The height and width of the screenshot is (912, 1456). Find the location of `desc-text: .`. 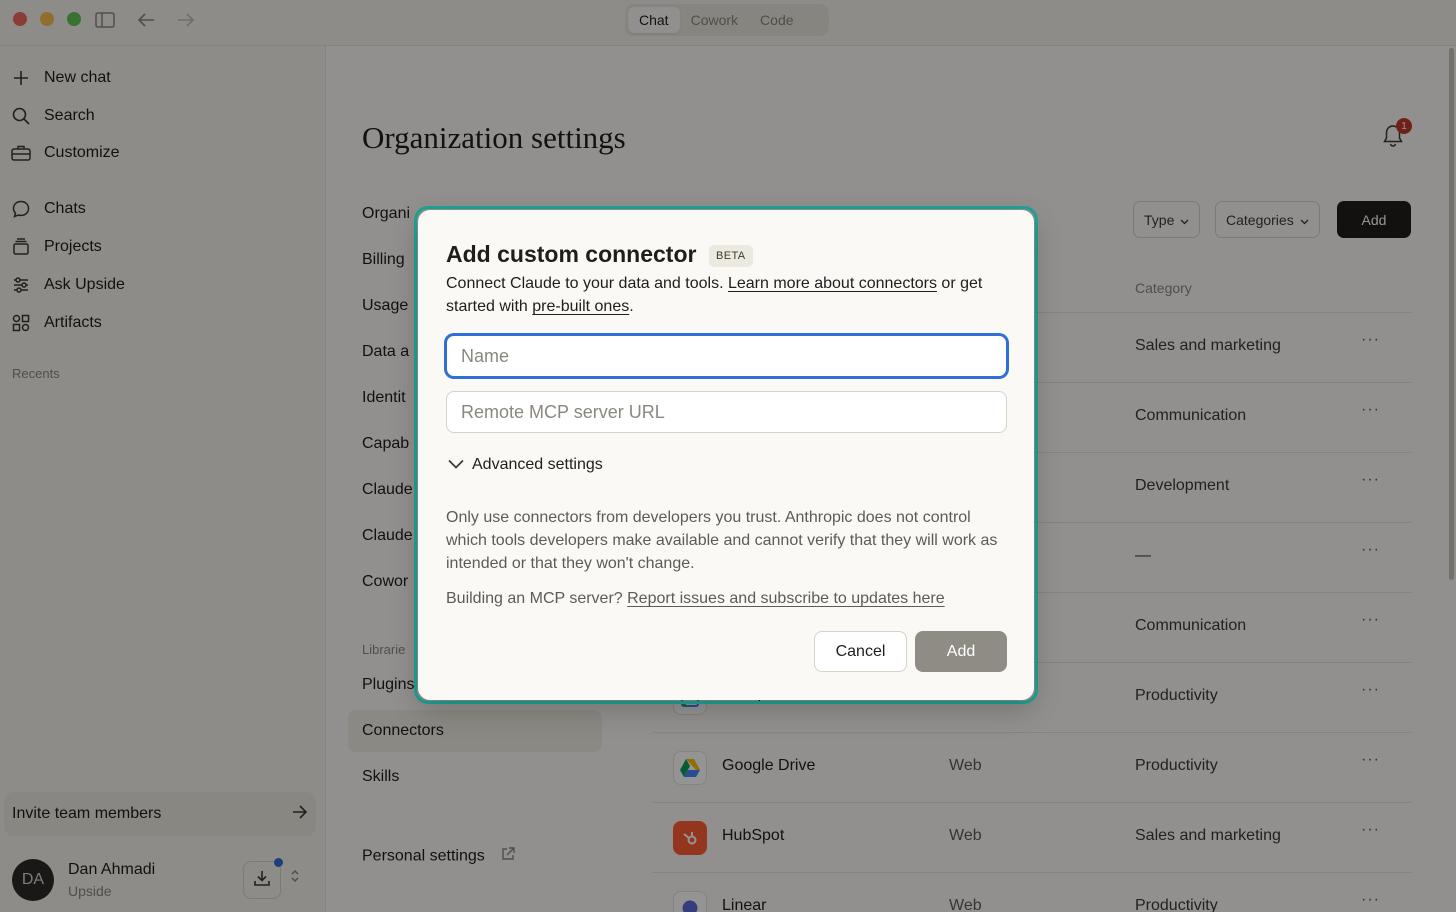

desc-text: . is located at coordinates (631, 306).